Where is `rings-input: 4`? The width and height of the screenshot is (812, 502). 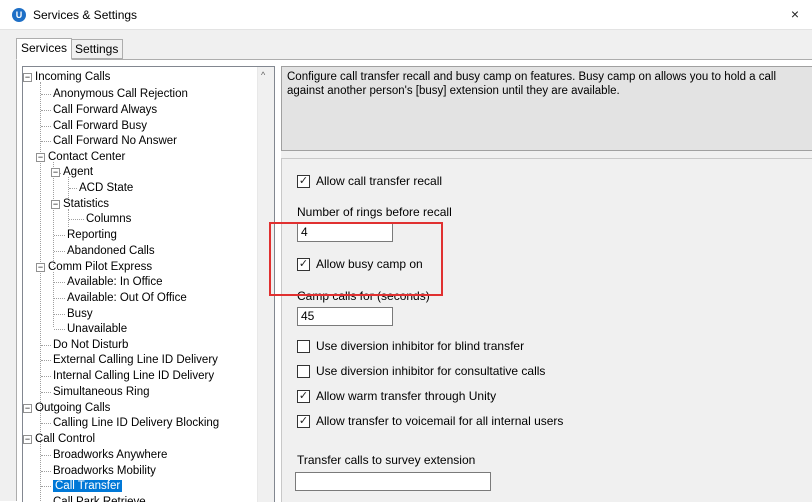 rings-input: 4 is located at coordinates (345, 232).